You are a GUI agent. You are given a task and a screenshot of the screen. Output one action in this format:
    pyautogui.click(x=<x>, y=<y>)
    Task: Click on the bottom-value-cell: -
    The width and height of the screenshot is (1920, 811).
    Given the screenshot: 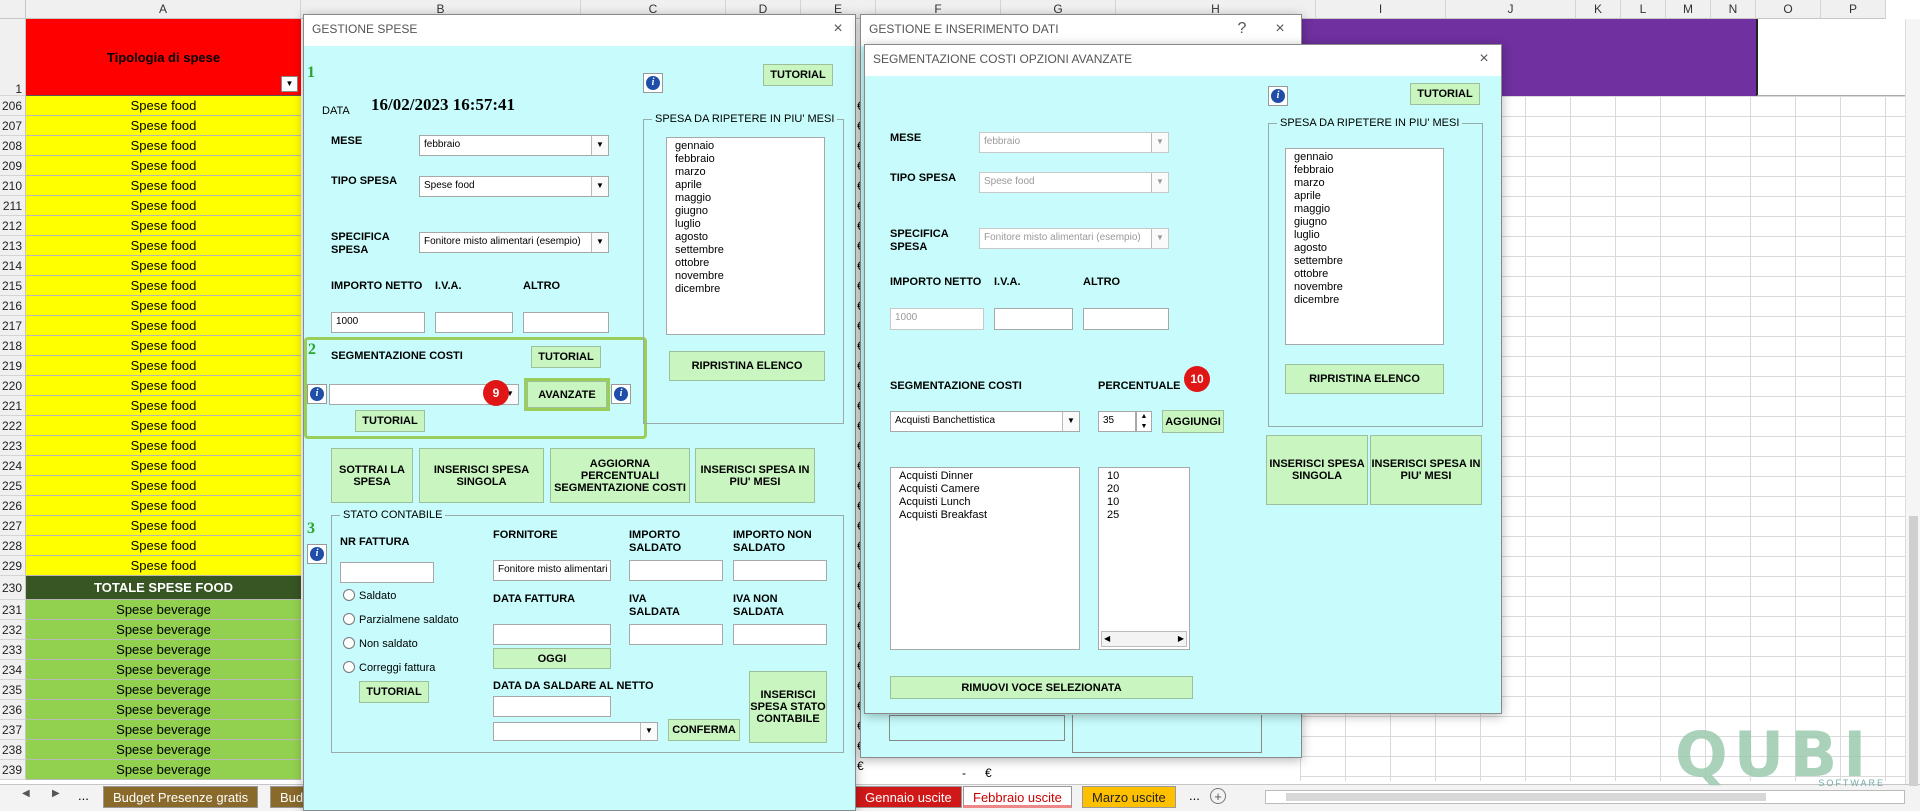 What is the action you would take?
    pyautogui.click(x=964, y=773)
    